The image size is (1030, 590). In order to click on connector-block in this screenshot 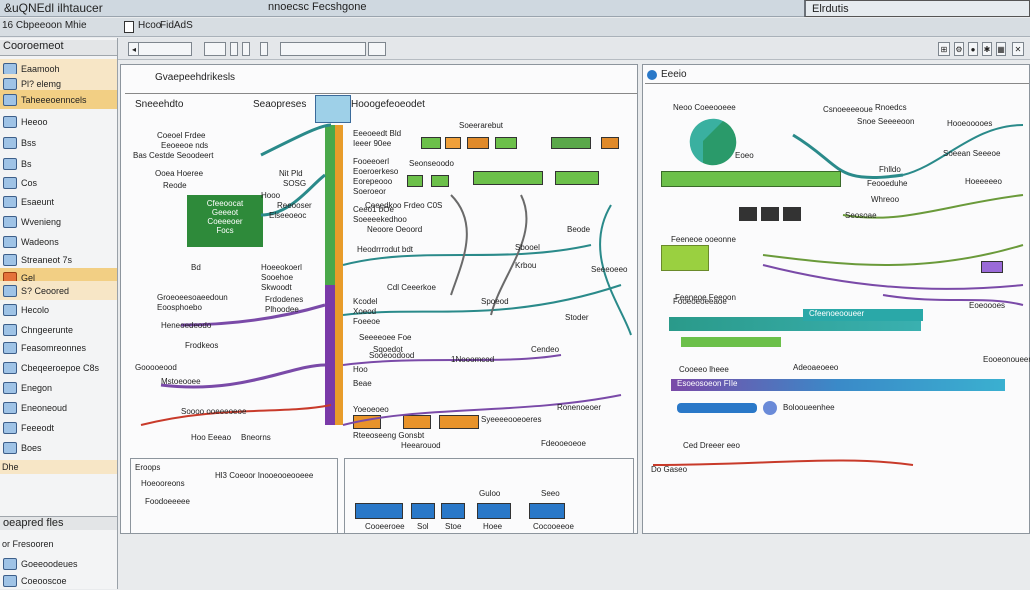, I will do `click(333, 109)`.